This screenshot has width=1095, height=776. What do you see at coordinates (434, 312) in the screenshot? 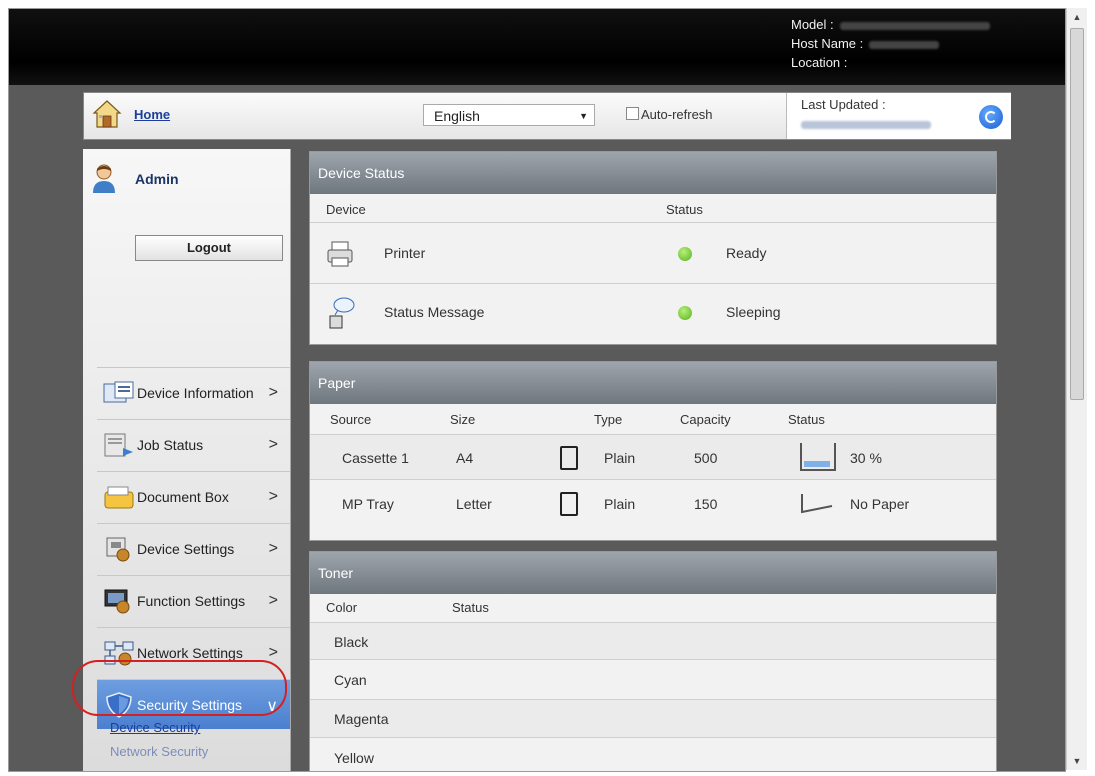
I see `device-name: Status Message` at bounding box center [434, 312].